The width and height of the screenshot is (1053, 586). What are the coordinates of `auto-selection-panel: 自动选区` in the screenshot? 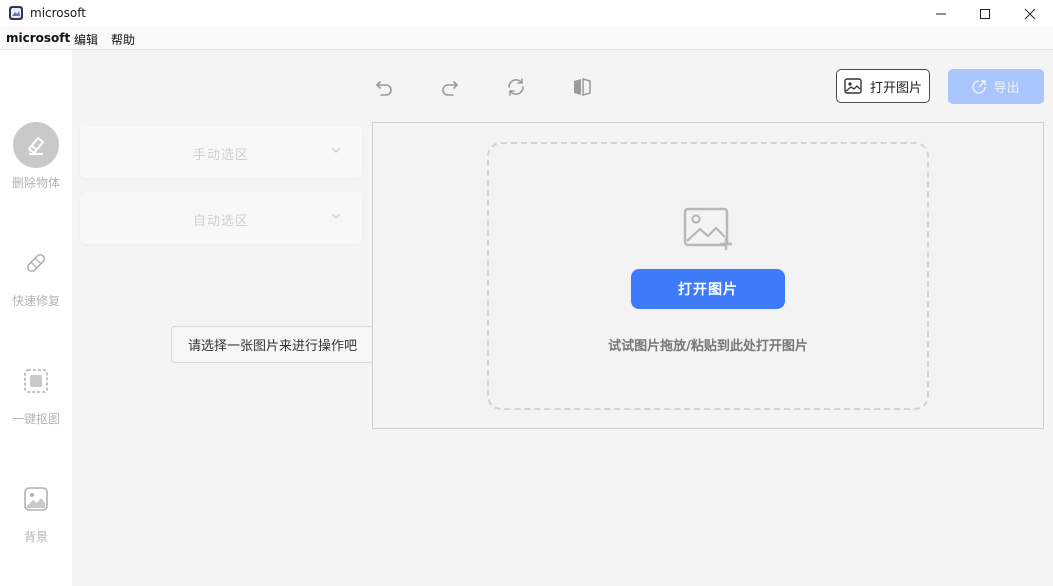 It's located at (221, 218).